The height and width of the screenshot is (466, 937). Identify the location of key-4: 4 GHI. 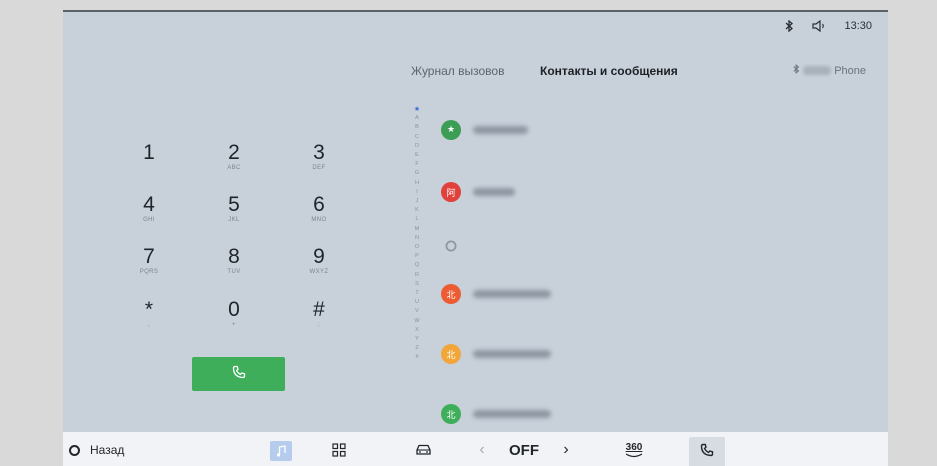
(149, 209).